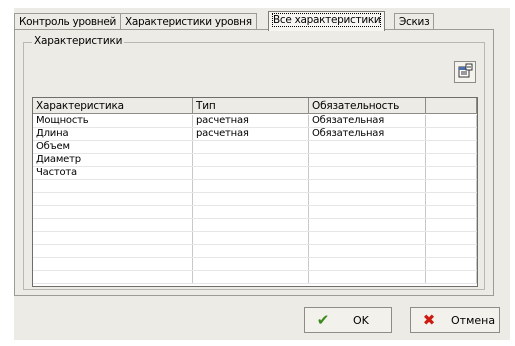 The image size is (515, 346). I want to click on cell-characteristic: Диаметр, so click(113, 160).